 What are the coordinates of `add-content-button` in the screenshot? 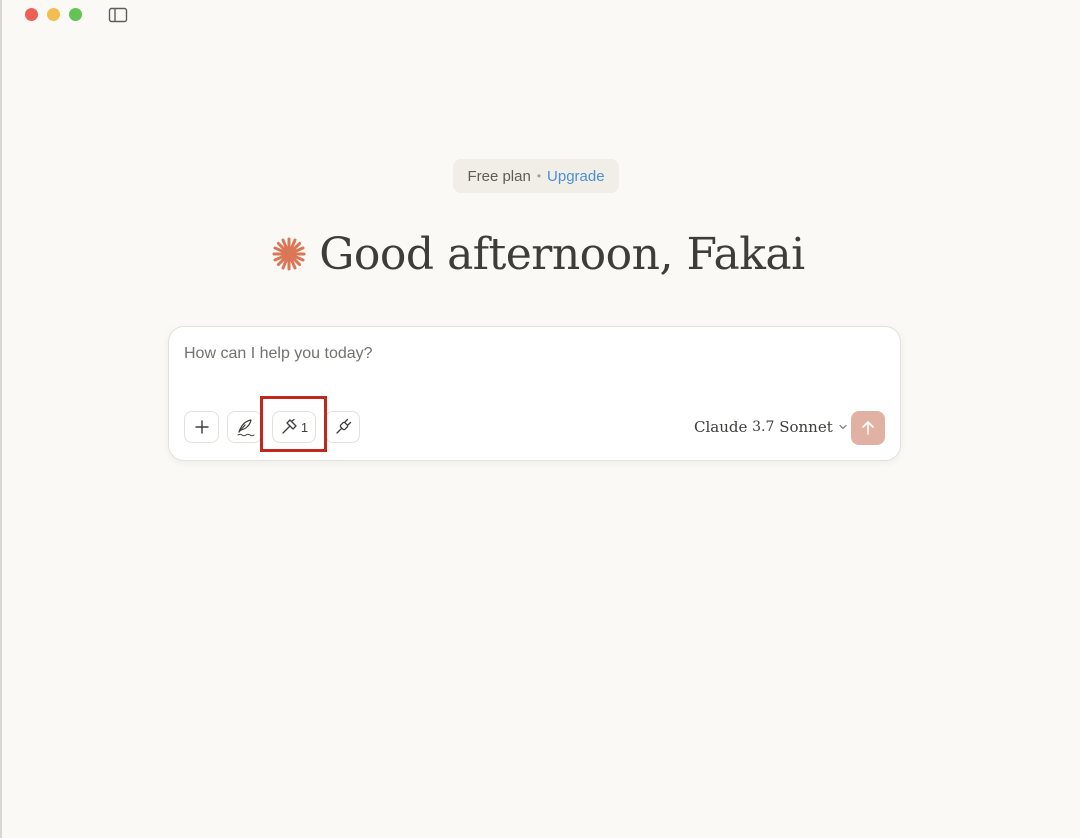 It's located at (201, 427).